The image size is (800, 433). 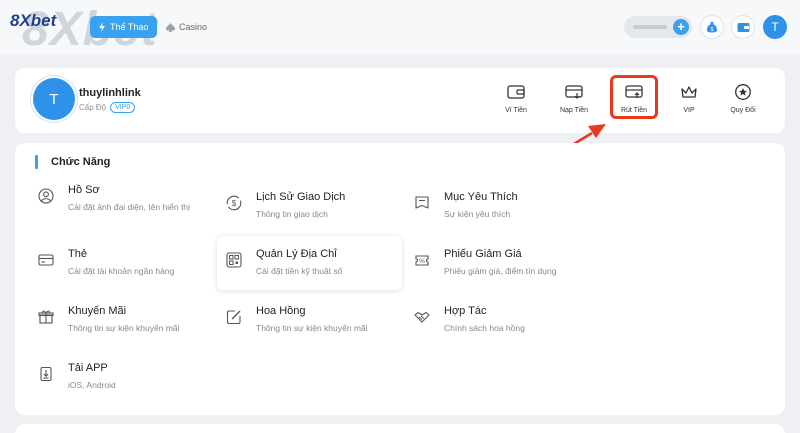 I want to click on dollar-cycle-icon: $, so click(x=234, y=203).